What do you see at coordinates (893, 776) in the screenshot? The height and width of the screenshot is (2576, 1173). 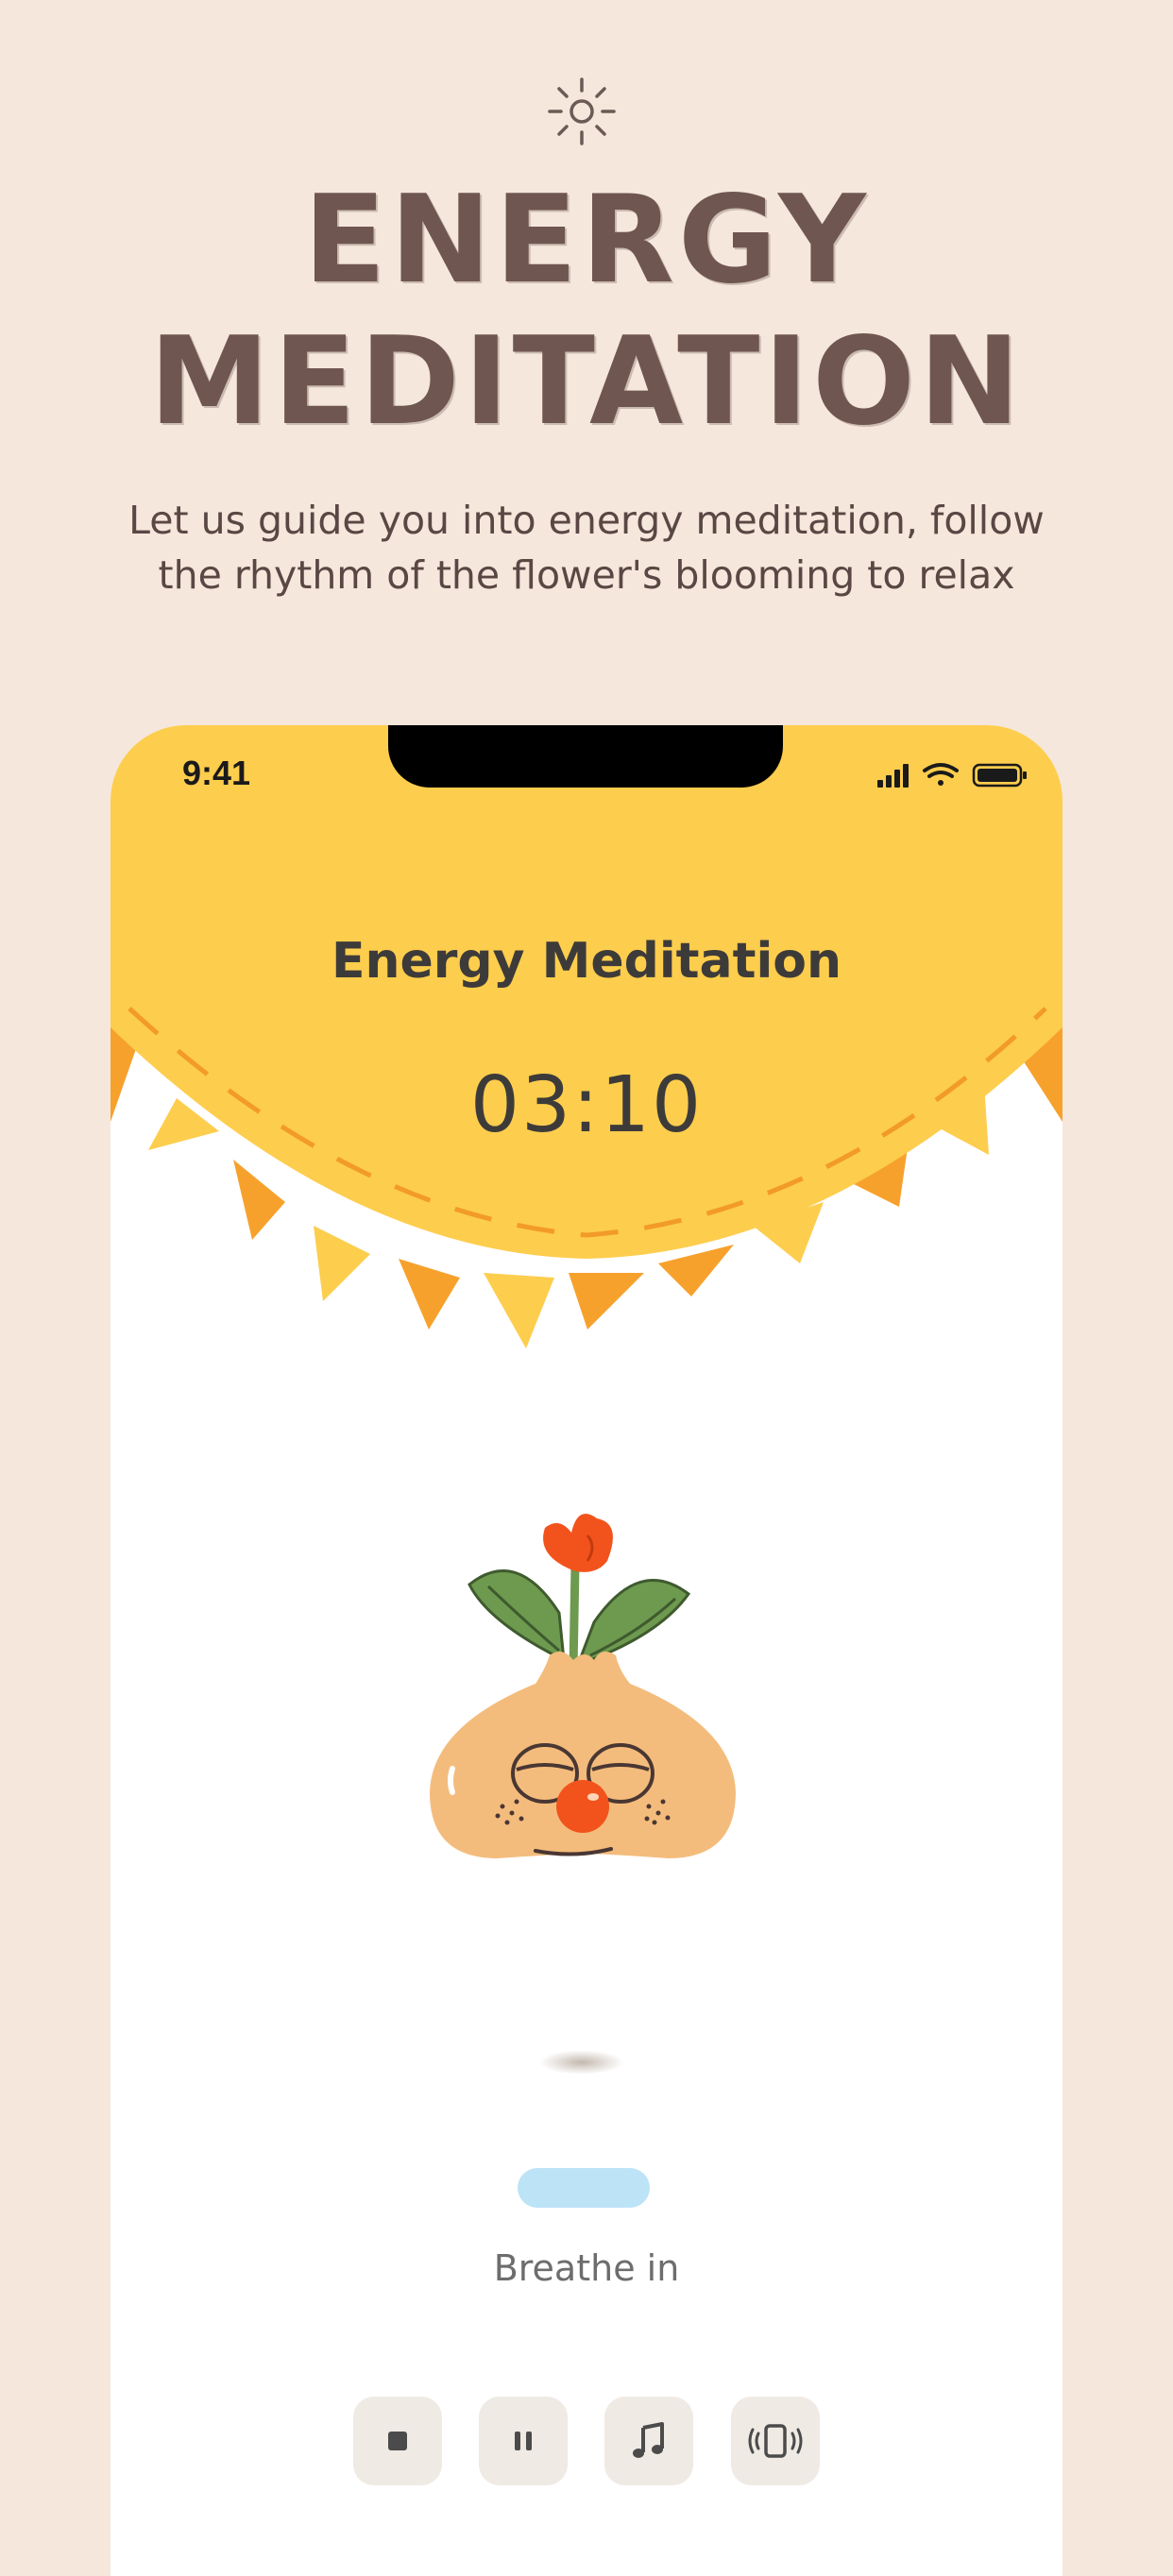 I see `signal-icon` at bounding box center [893, 776].